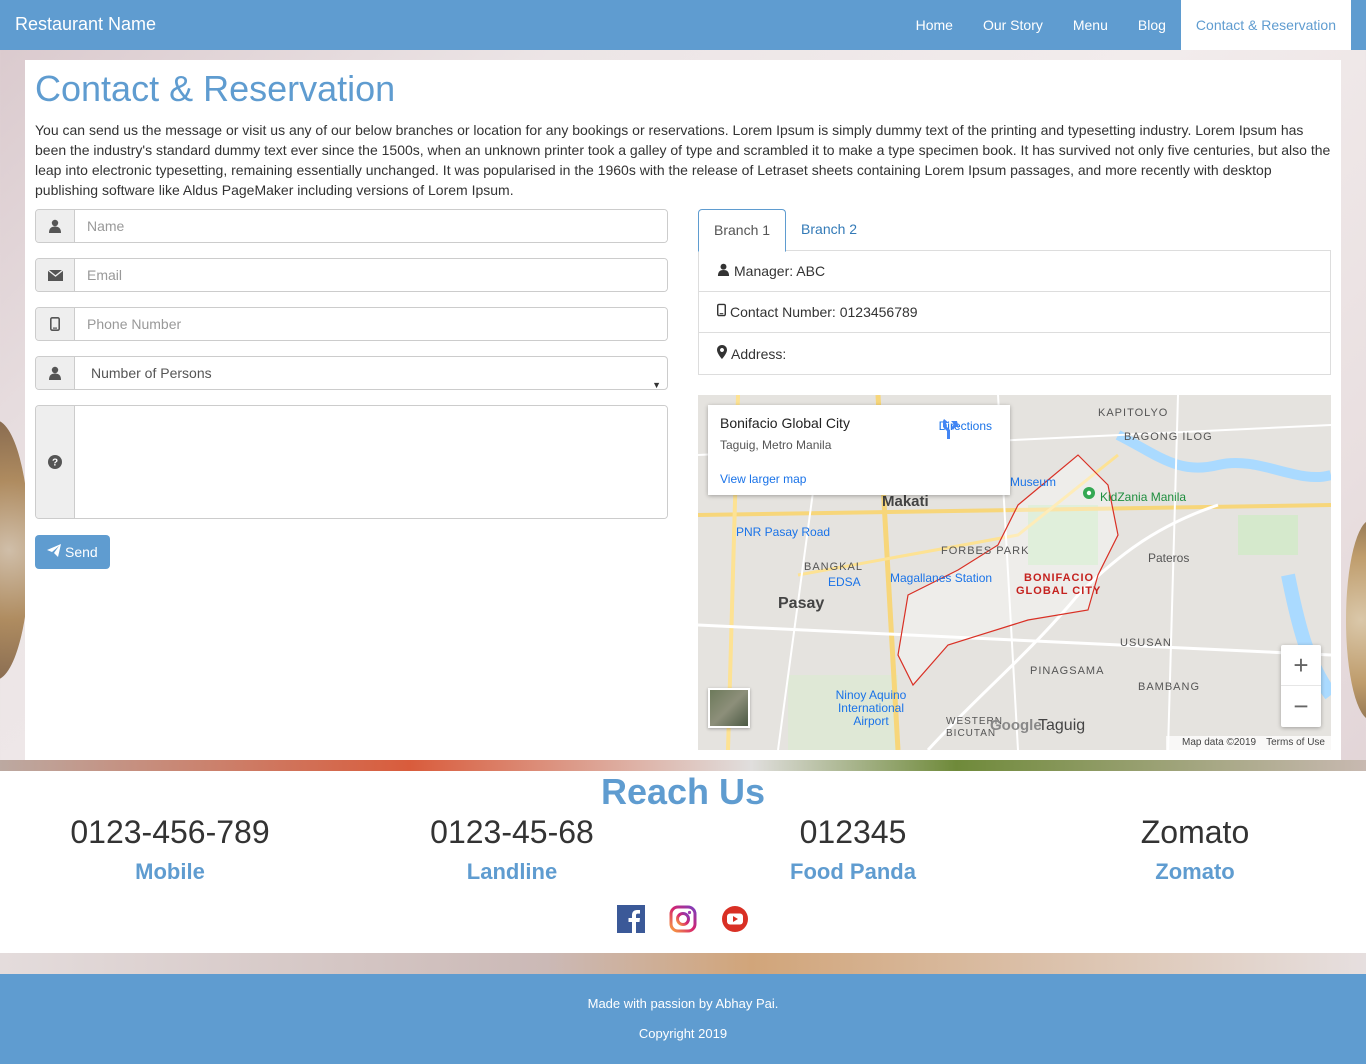 This screenshot has height=1064, width=1366. I want to click on email-input-group, so click(351, 275).